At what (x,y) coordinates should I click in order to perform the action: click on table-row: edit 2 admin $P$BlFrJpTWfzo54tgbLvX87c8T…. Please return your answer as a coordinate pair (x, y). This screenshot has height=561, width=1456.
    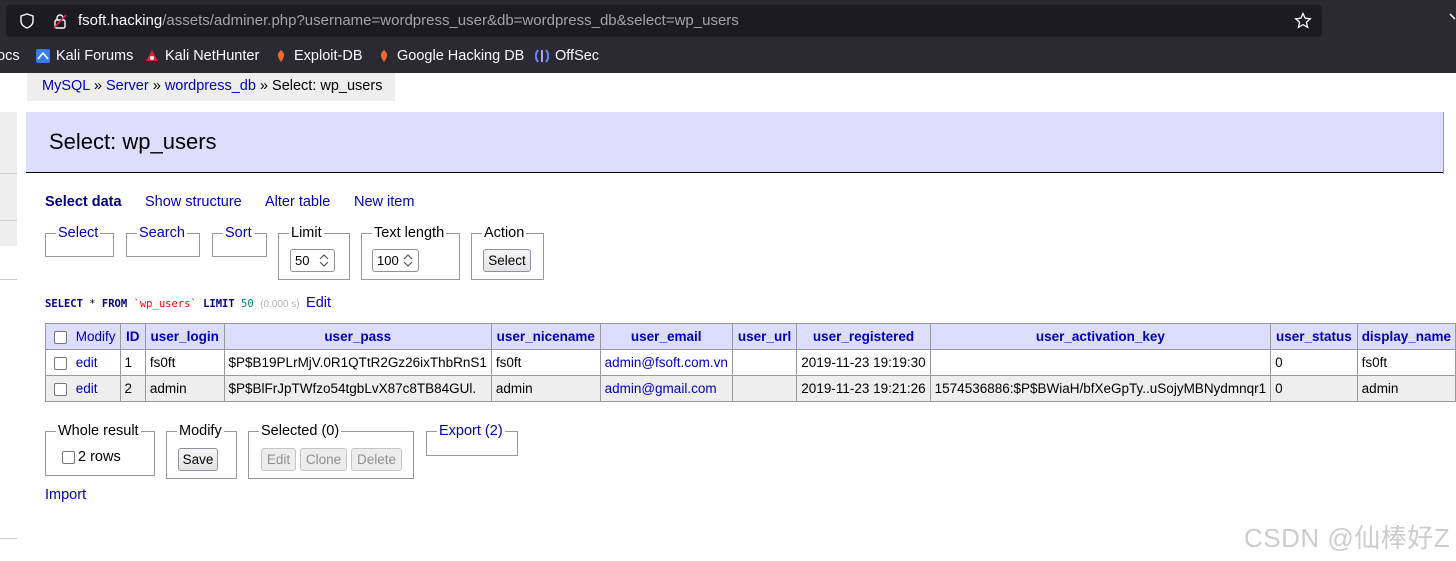
    Looking at the image, I should click on (750, 388).